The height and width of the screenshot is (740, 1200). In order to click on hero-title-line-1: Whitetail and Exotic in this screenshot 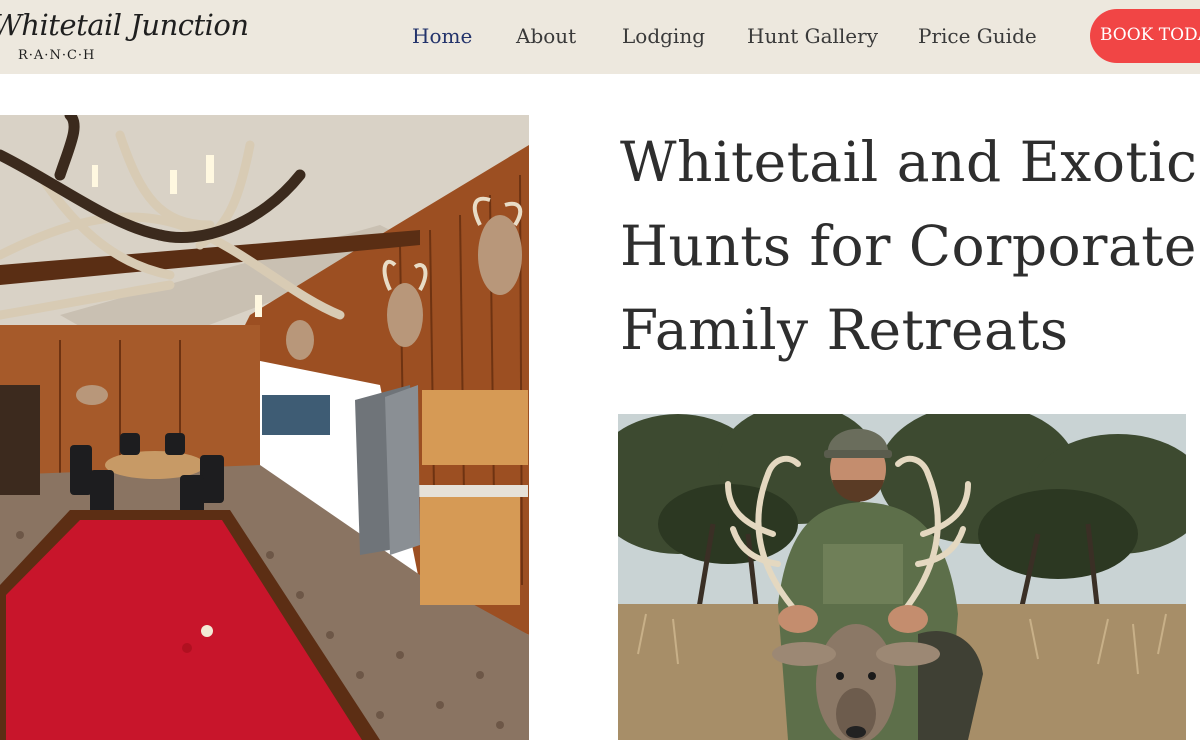, I will do `click(909, 162)`.